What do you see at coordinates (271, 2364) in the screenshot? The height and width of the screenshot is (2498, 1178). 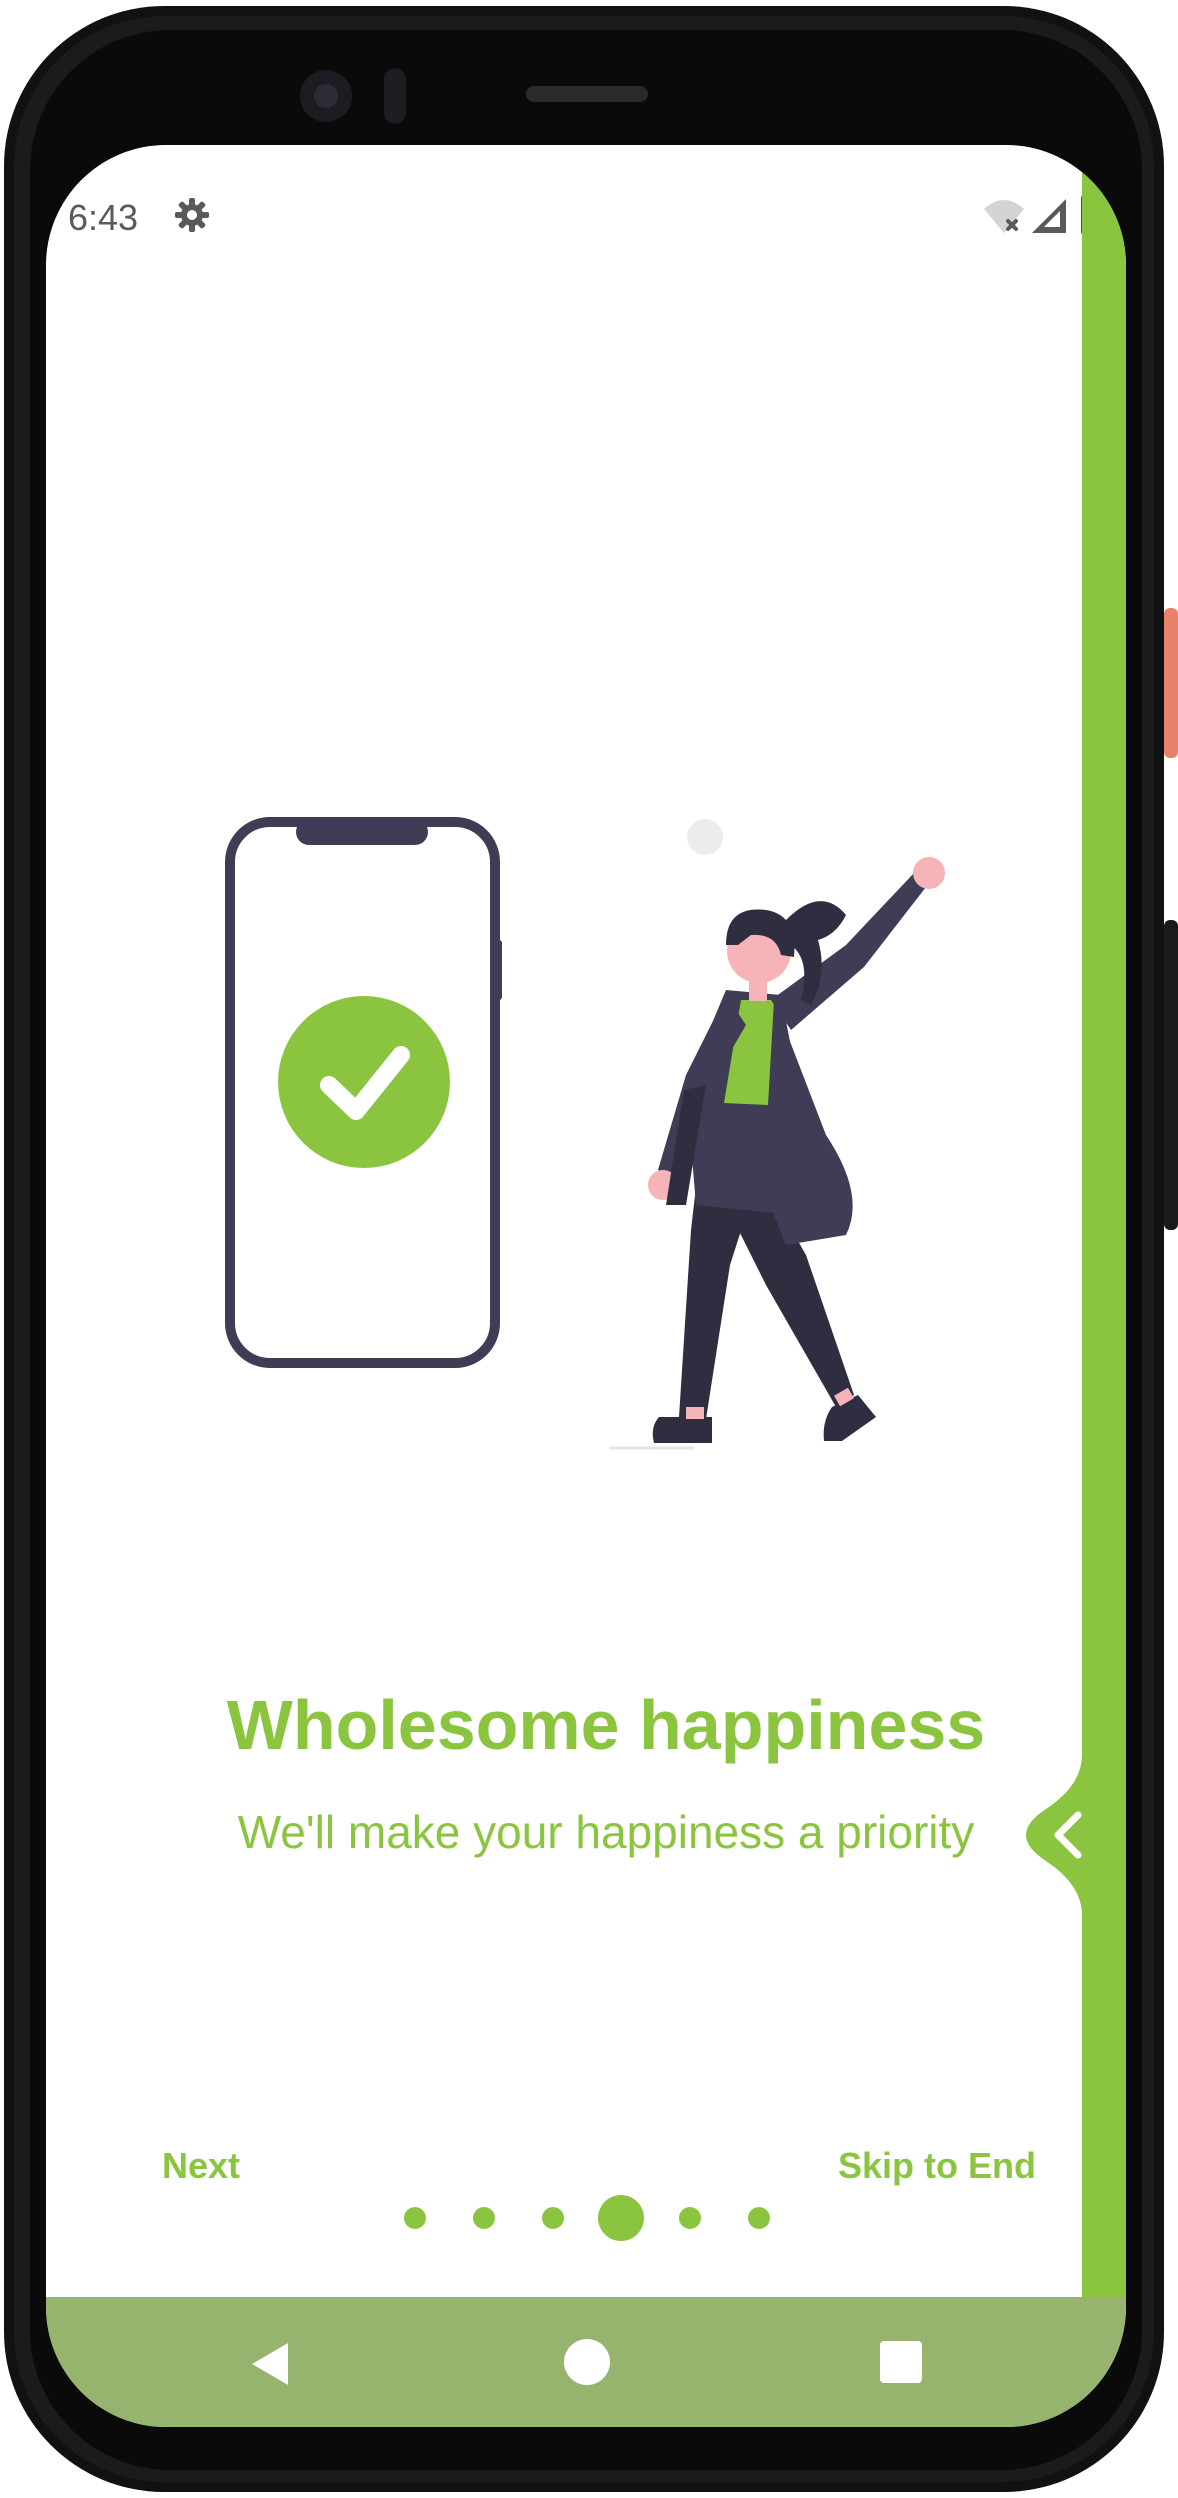 I see `back-icon` at bounding box center [271, 2364].